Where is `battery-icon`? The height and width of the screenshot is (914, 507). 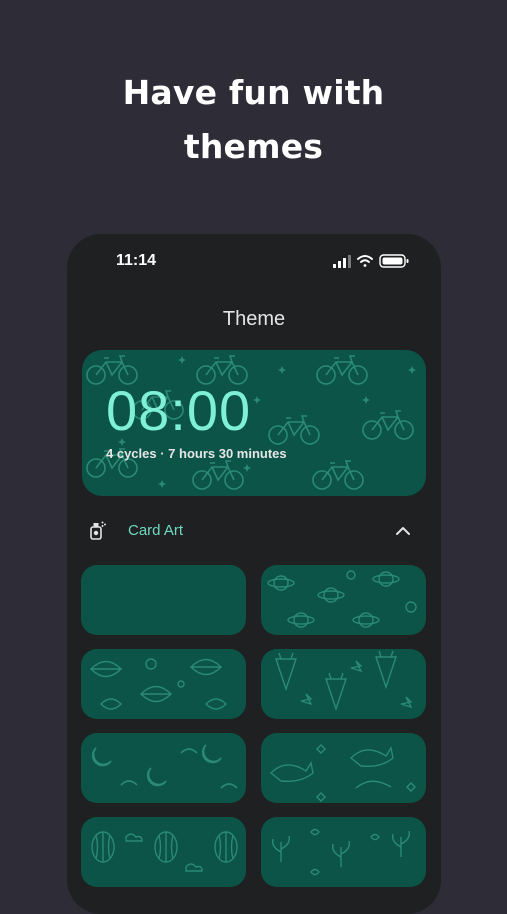
battery-icon is located at coordinates (394, 261).